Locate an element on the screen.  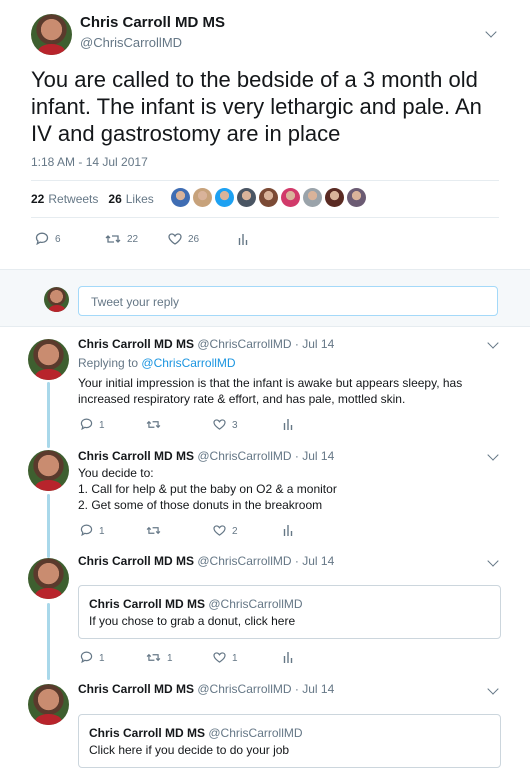
retweet-count: 1 is located at coordinates (170, 658).